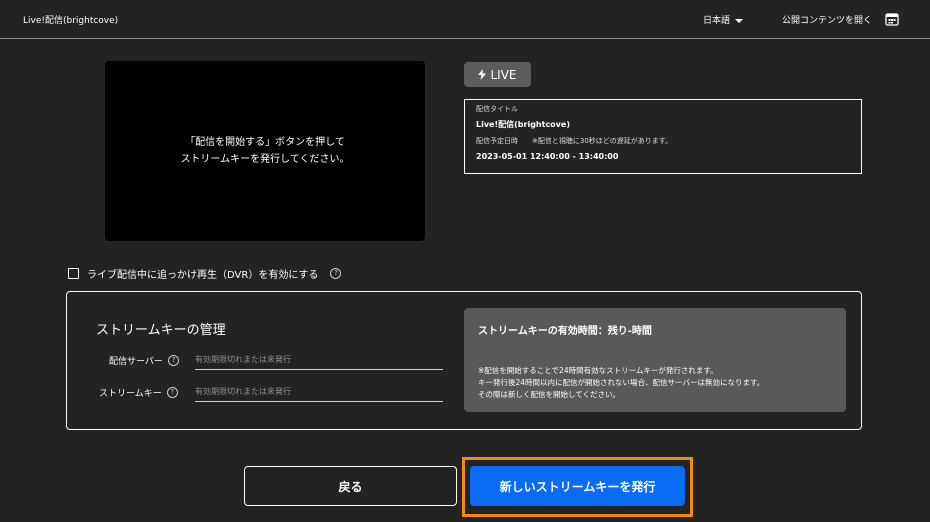  What do you see at coordinates (565, 331) in the screenshot?
I see `key-validity-title: ストリームキーの有効時間：残り-時間` at bounding box center [565, 331].